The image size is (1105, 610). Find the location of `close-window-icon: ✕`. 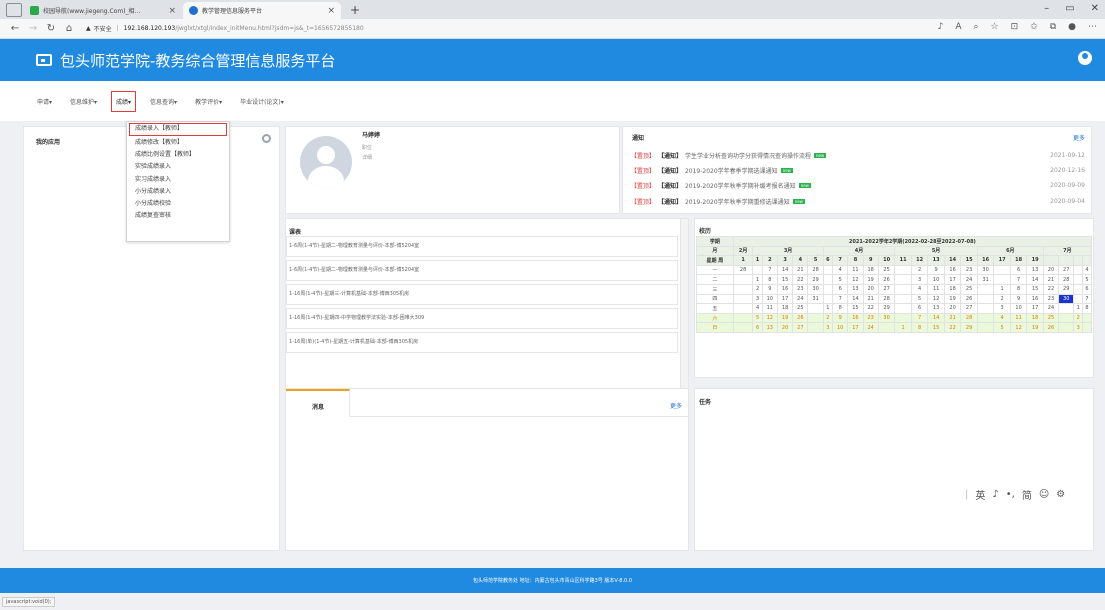

close-window-icon: ✕ is located at coordinates (1095, 8).